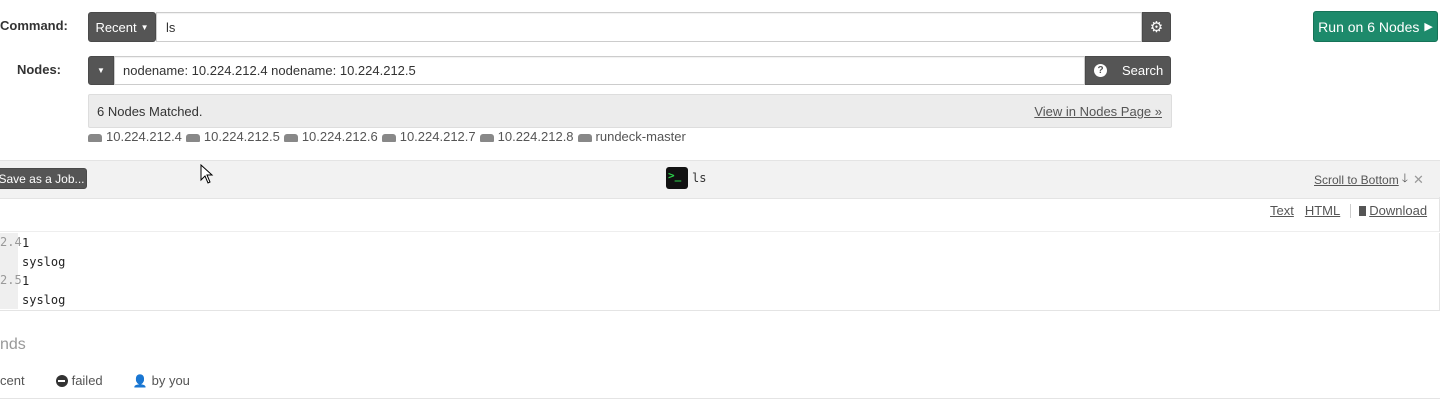  Describe the element at coordinates (649, 27) in the screenshot. I see `command-input: ls` at that location.